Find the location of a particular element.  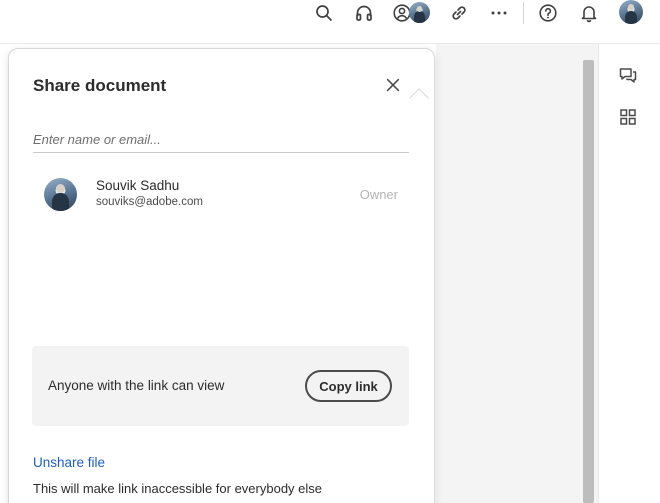

user-profile-avatar is located at coordinates (631, 12).